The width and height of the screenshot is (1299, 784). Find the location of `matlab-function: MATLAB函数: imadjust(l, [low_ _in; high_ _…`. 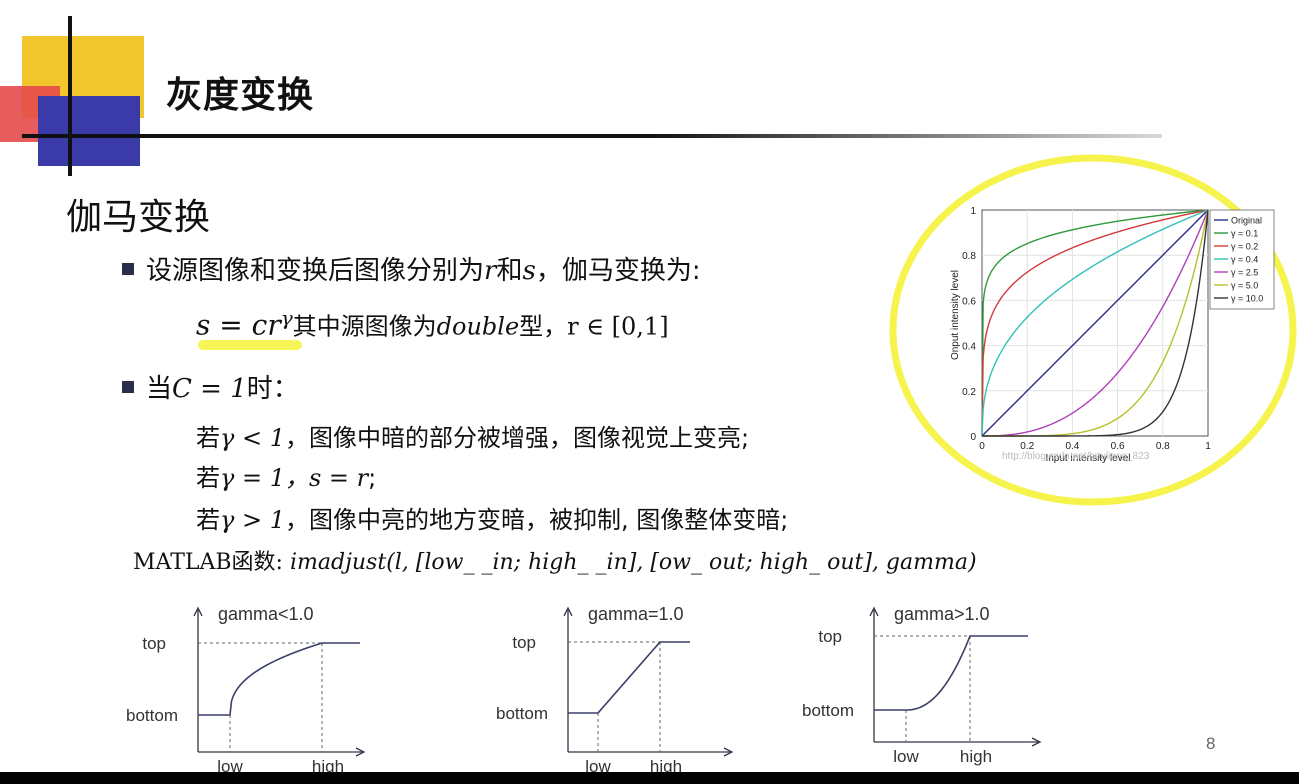

matlab-function: MATLAB函数: imadjust(l, [low_ _in; high_ _… is located at coordinates (555, 562).